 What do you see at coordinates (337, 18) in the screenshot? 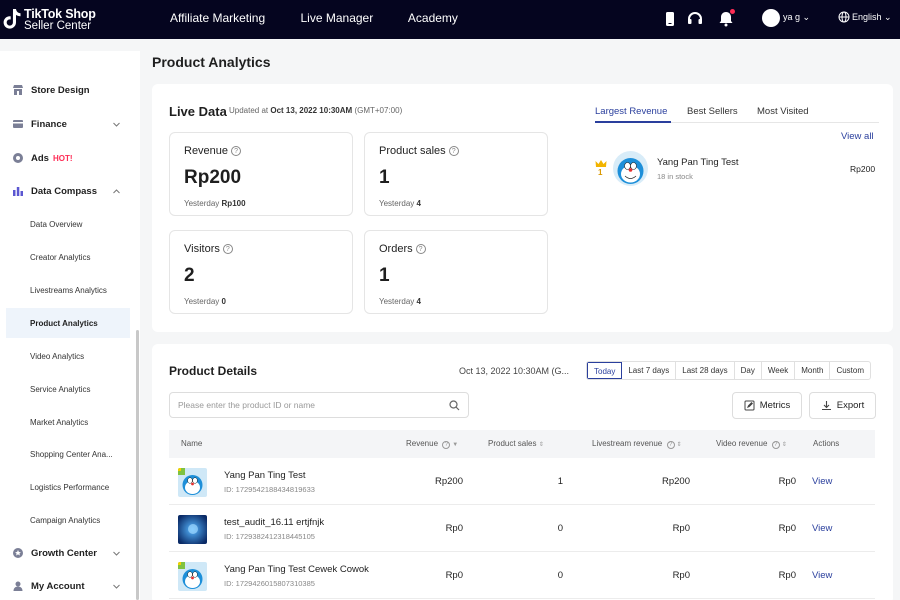
I see `nav-live-manager: Live Manager` at bounding box center [337, 18].